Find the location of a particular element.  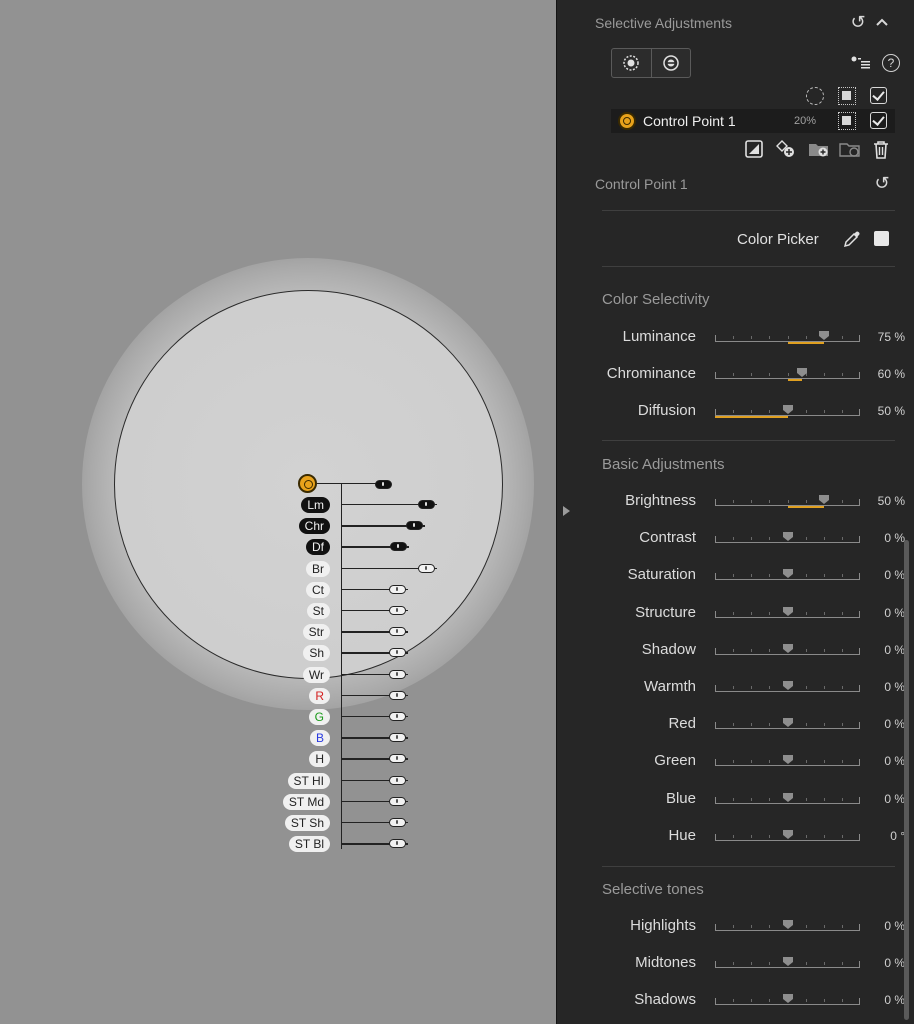

slider-value: 75 % is located at coordinates (891, 337).